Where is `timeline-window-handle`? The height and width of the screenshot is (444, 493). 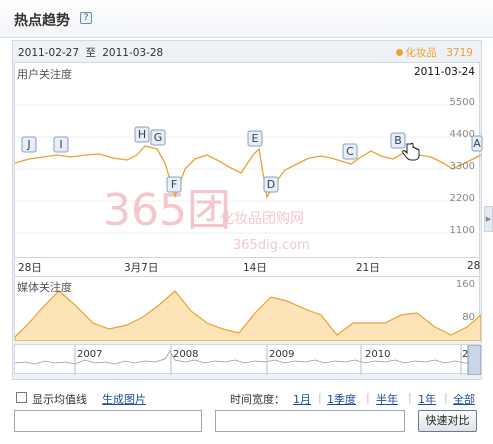 timeline-window-handle is located at coordinates (474, 360).